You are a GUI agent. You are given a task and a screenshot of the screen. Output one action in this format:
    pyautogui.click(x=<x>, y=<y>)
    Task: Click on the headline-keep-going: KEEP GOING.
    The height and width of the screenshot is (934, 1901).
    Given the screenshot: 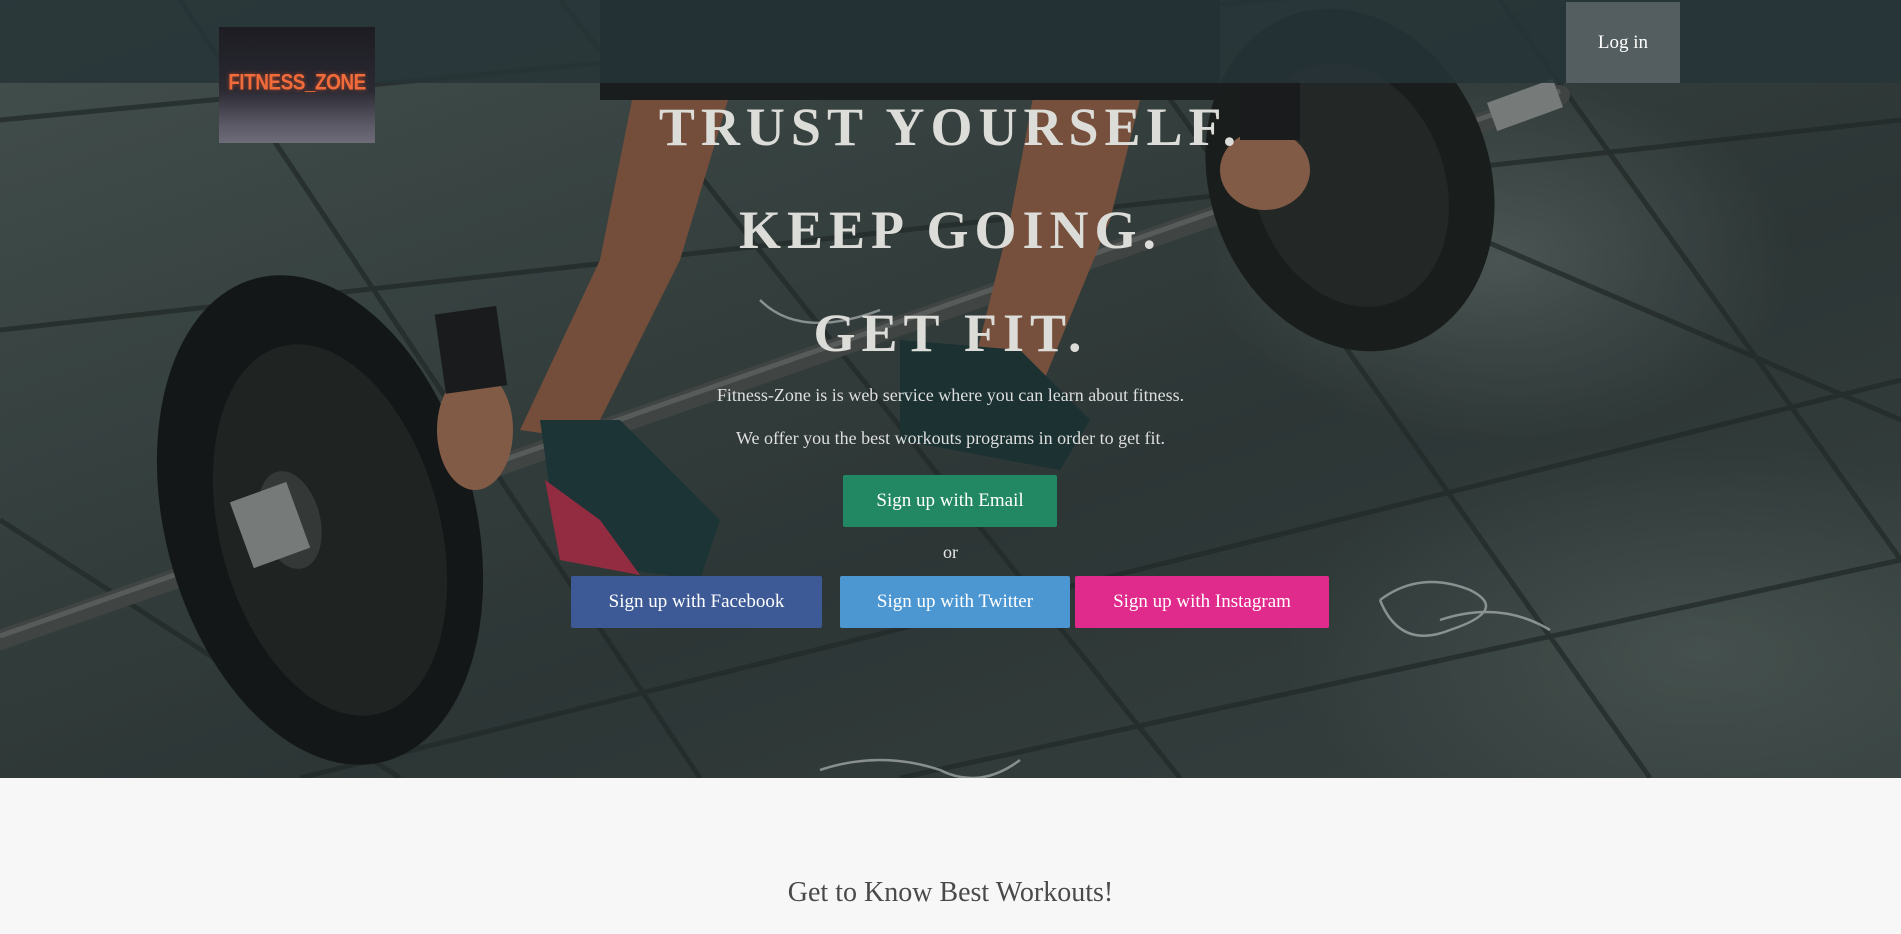 What is the action you would take?
    pyautogui.click(x=950, y=230)
    